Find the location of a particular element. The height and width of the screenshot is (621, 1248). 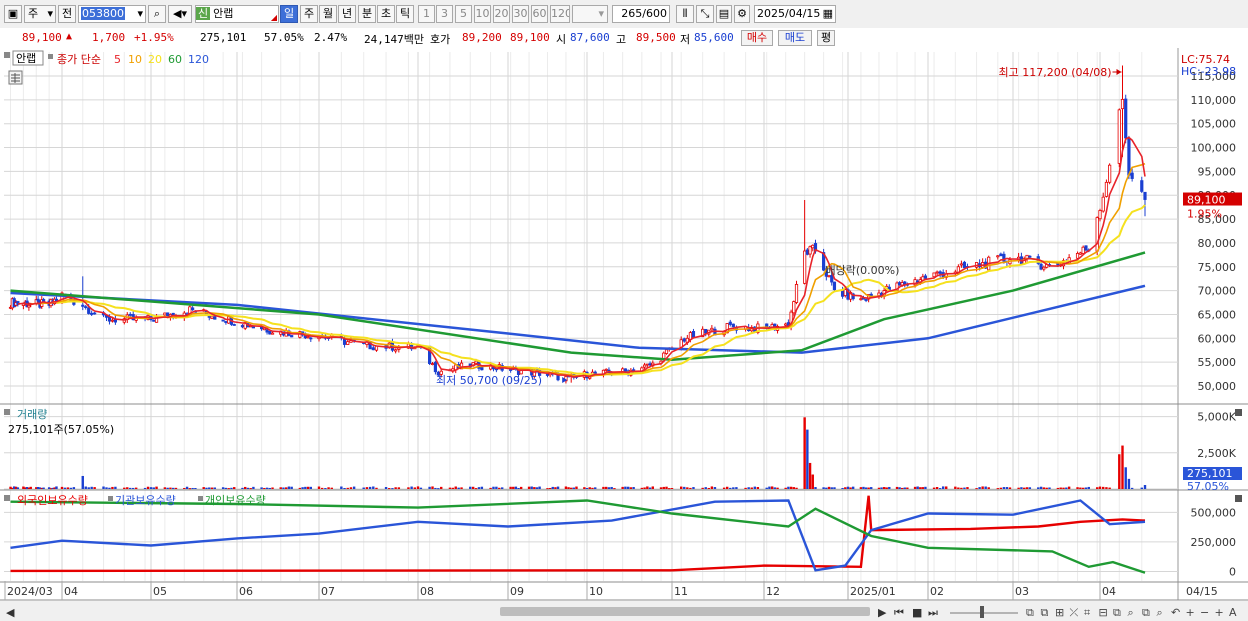

interval-button-60: 60 is located at coordinates (539, 14).